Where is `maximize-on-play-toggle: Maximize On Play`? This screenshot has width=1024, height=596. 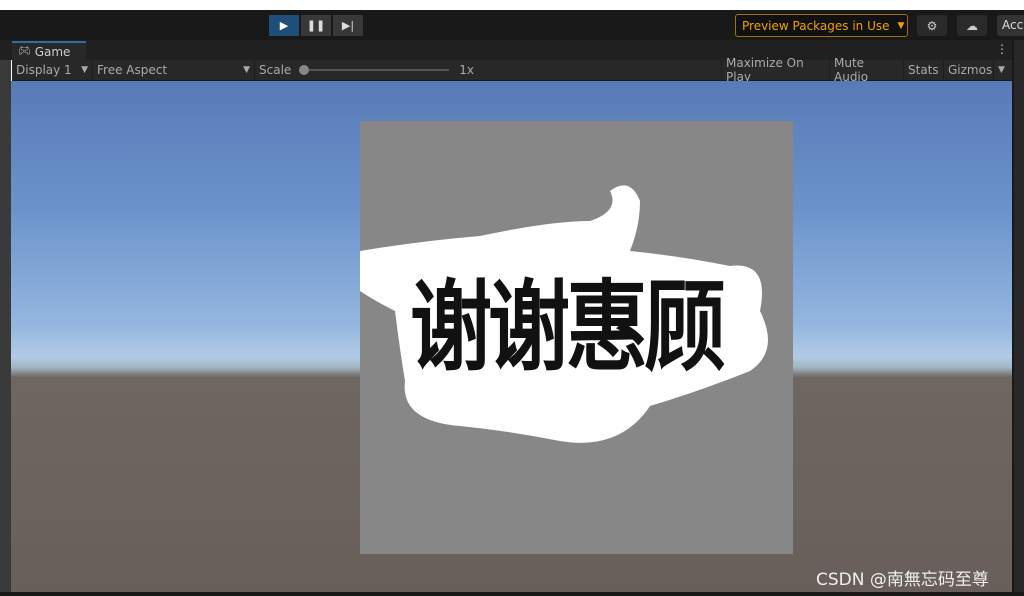
maximize-on-play-toggle: Maximize On Play is located at coordinates (776, 70).